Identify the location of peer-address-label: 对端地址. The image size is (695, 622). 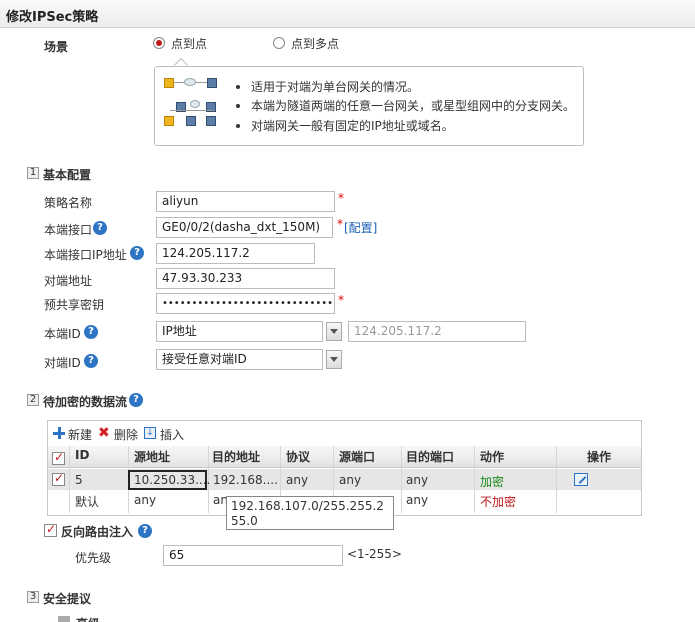
(68, 281).